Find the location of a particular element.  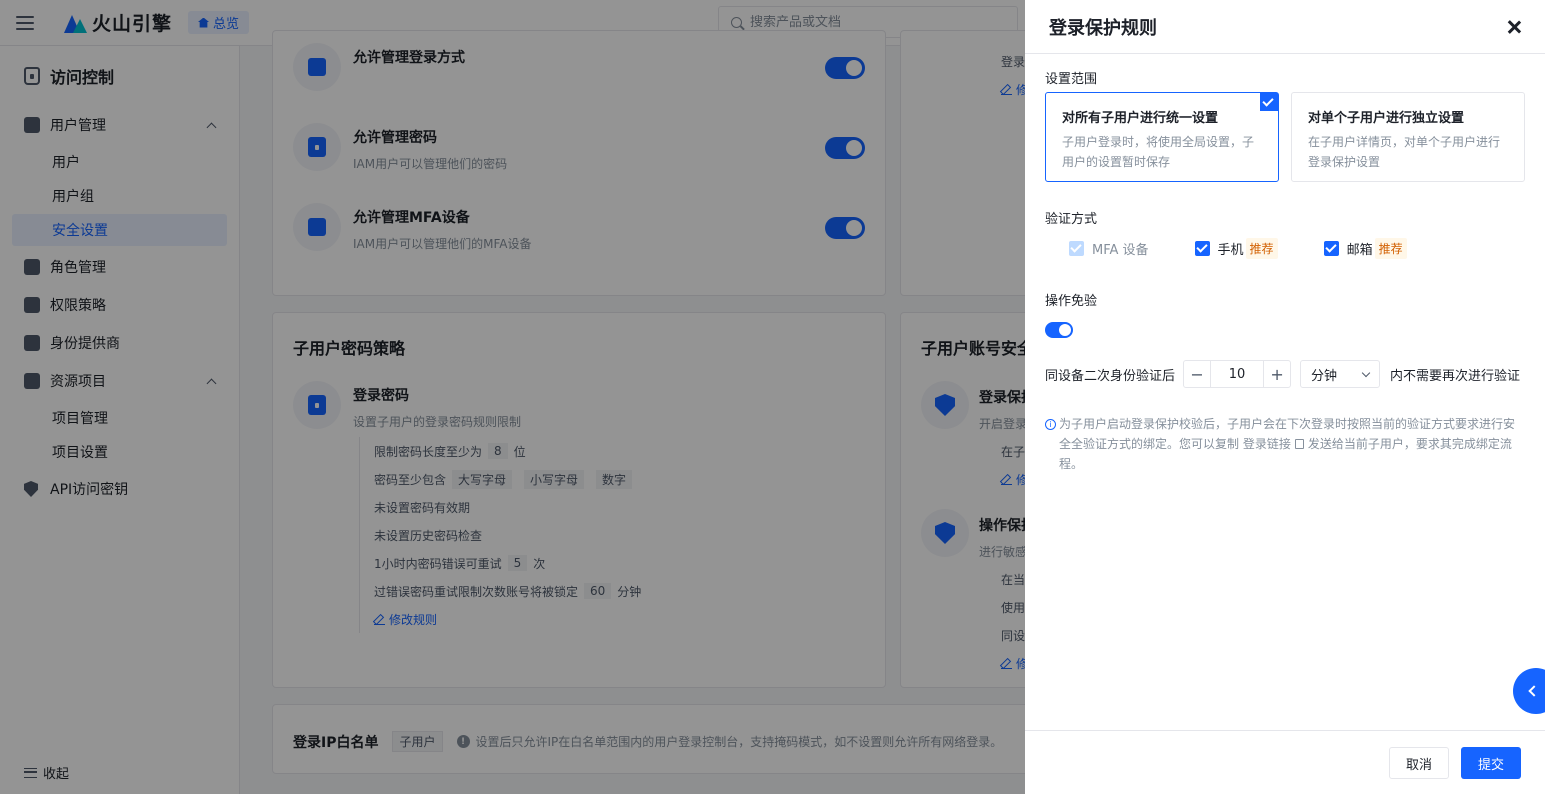

verify-method-label: 验证方式 is located at coordinates (1071, 219).